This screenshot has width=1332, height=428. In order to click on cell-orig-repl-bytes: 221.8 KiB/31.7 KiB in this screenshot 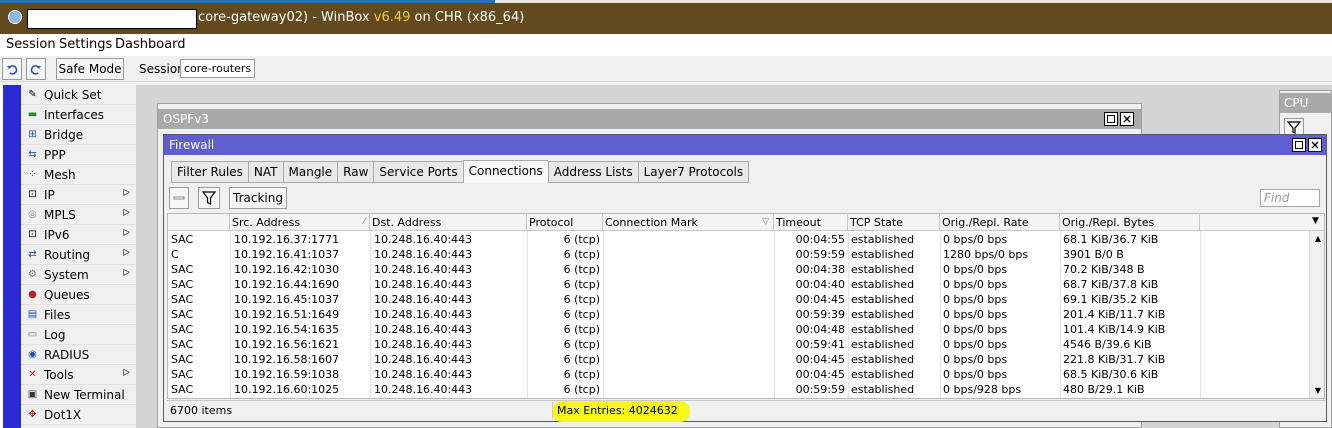, I will do `click(1114, 359)`.